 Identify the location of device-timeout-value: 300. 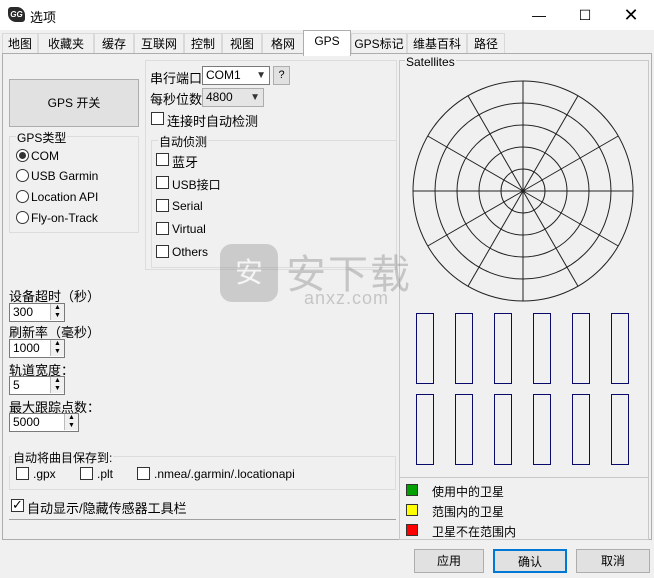
(23, 312).